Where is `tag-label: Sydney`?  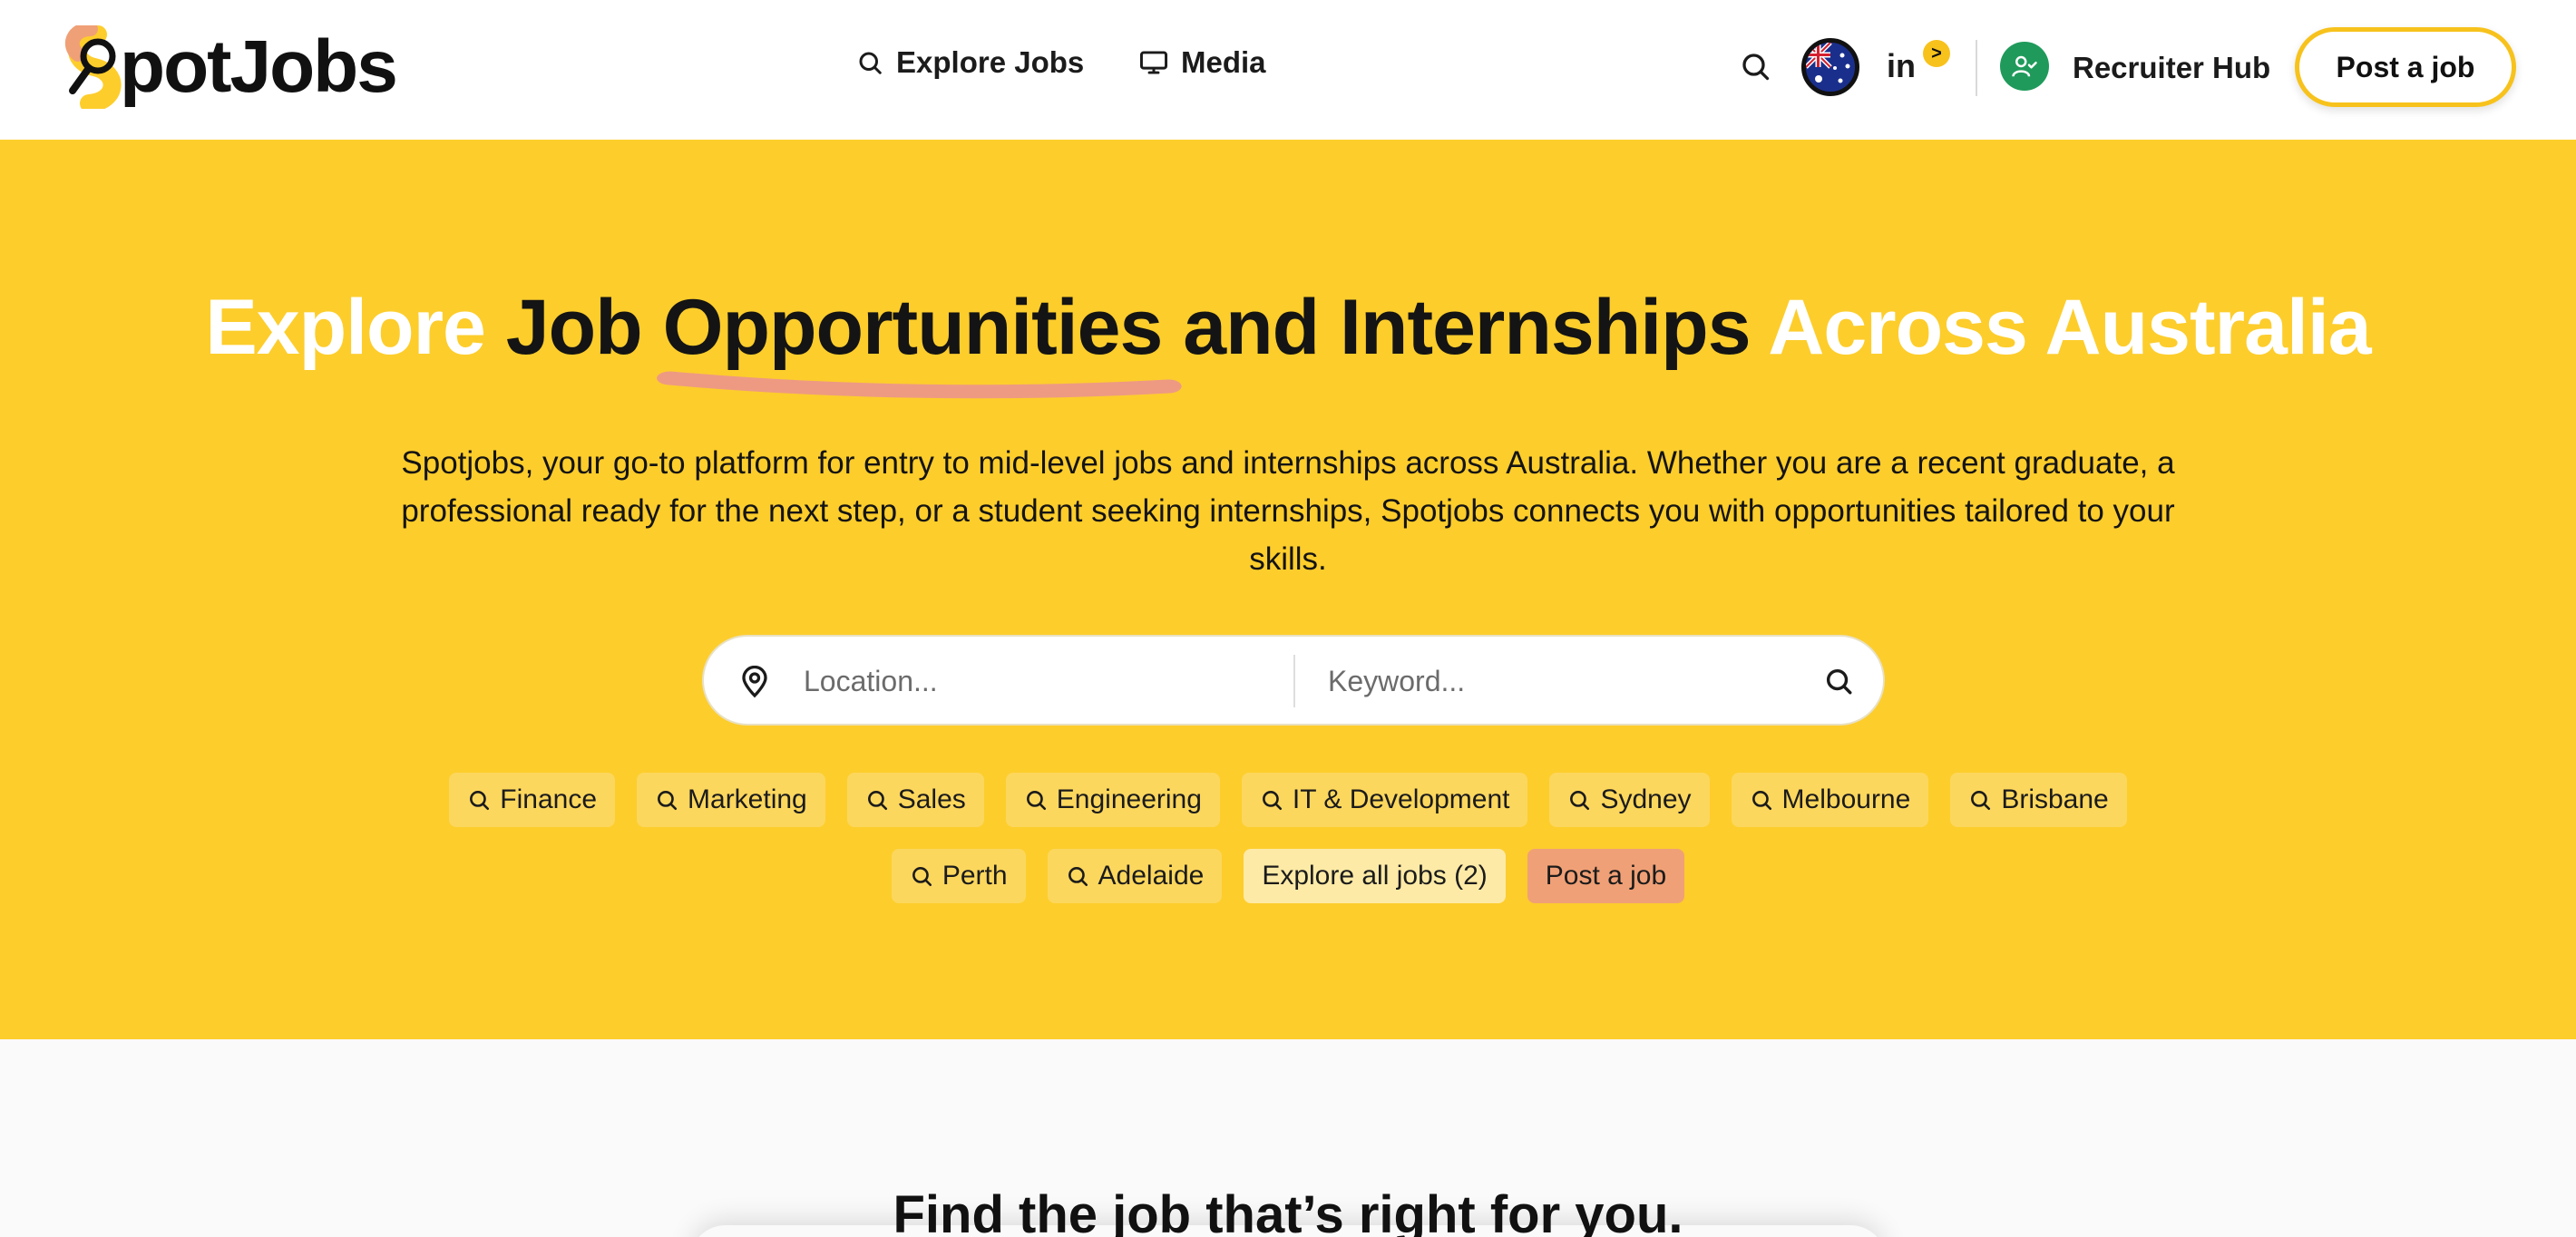 tag-label: Sydney is located at coordinates (1646, 799).